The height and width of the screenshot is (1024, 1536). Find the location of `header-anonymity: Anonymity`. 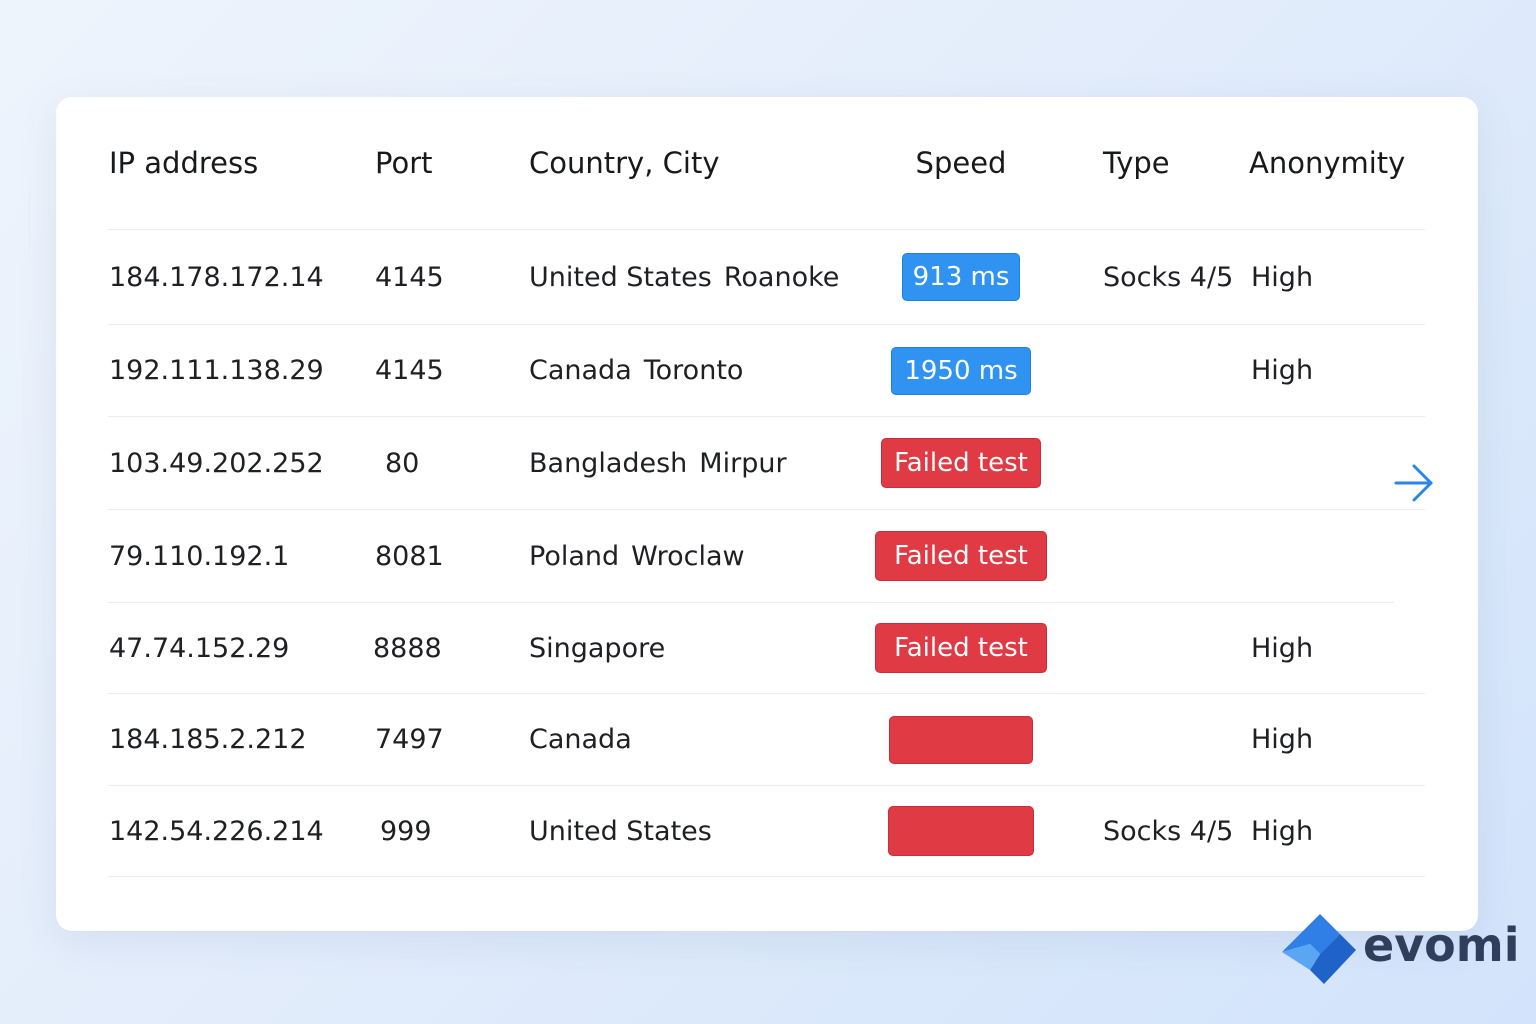

header-anonymity: Anonymity is located at coordinates (1327, 163).